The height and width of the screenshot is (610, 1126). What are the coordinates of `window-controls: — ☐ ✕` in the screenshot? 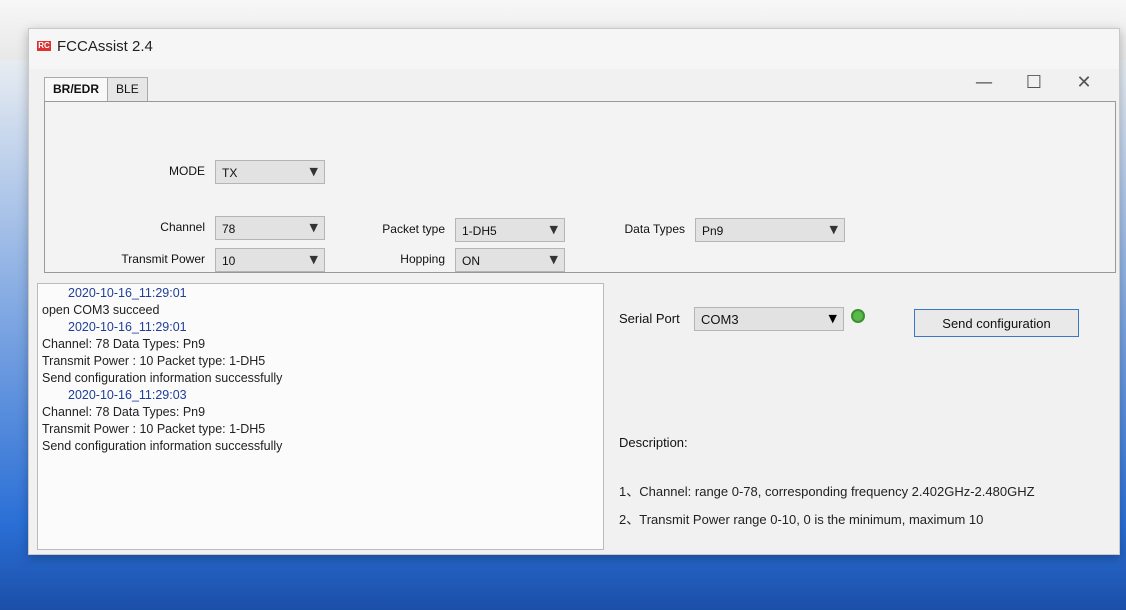 It's located at (1034, 83).